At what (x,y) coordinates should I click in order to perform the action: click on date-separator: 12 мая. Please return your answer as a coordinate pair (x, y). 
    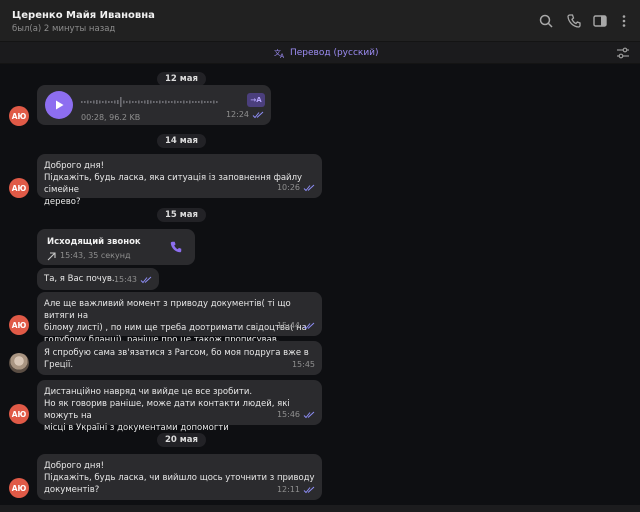
    Looking at the image, I should click on (181, 79).